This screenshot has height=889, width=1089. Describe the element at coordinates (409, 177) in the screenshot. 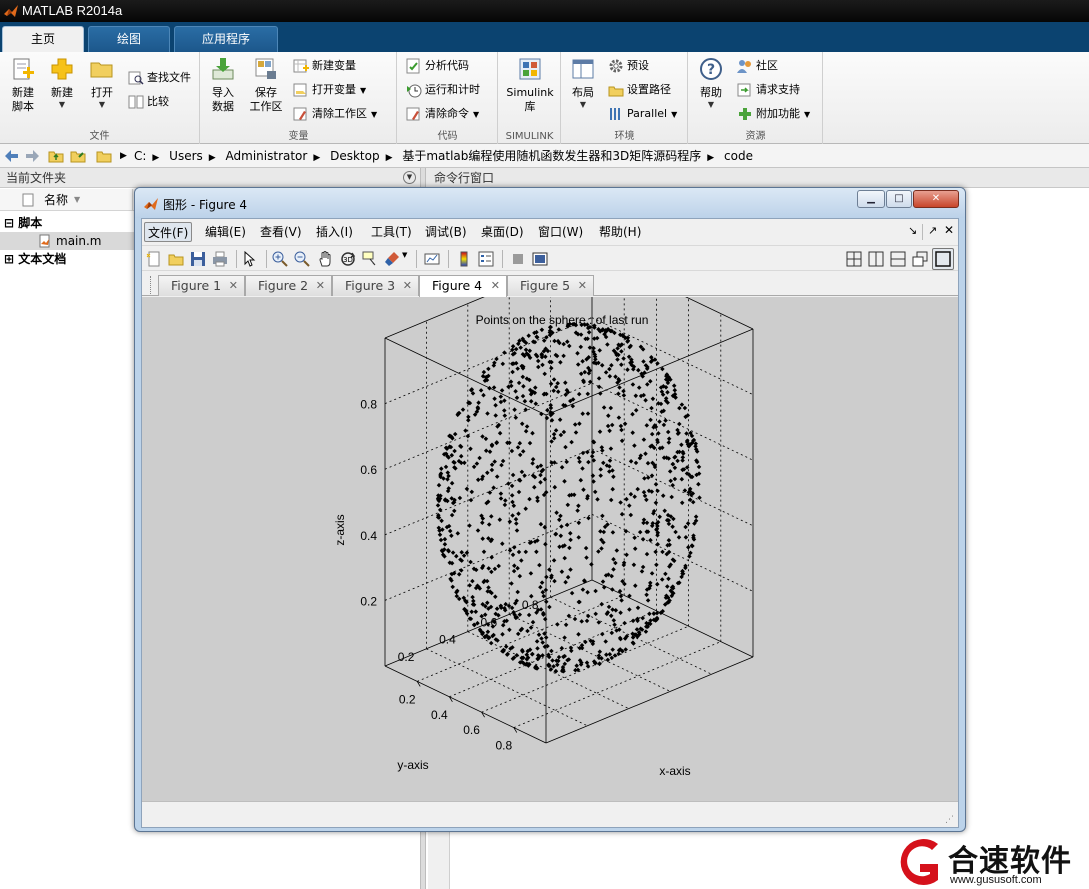

I see `panel-menu-icon: ▼` at that location.